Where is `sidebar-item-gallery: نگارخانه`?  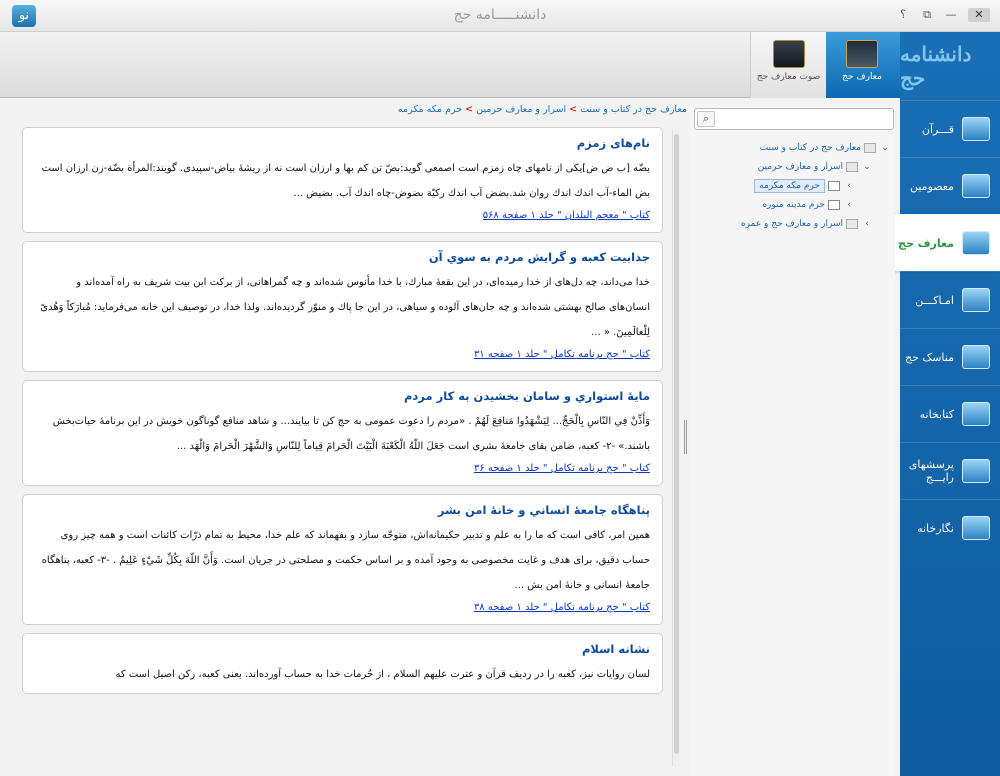
sidebar-item-gallery: نگارخانه is located at coordinates (950, 527).